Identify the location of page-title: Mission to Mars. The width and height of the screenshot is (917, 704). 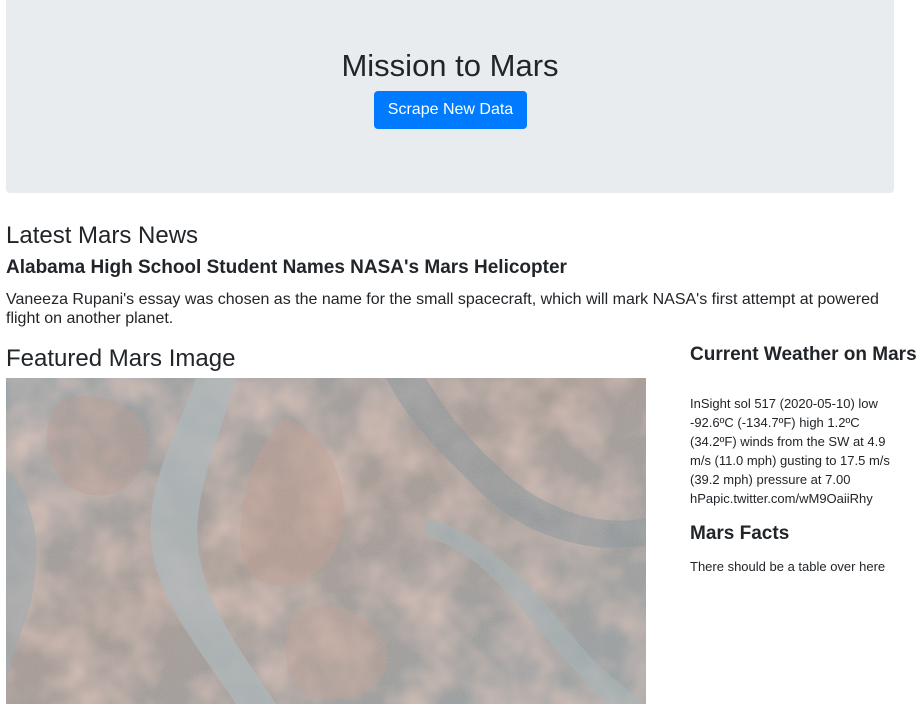
(450, 65).